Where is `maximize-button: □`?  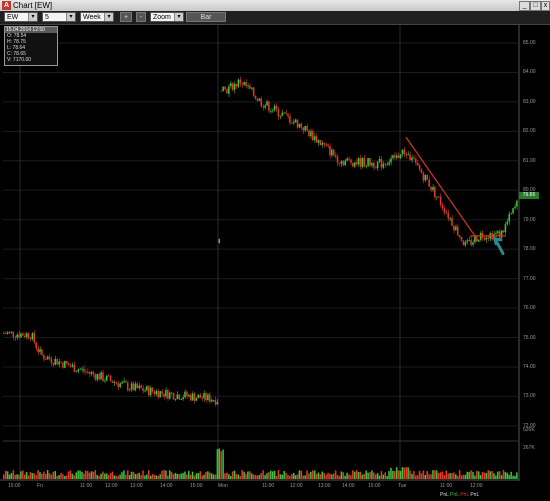 maximize-button: □ is located at coordinates (535, 6).